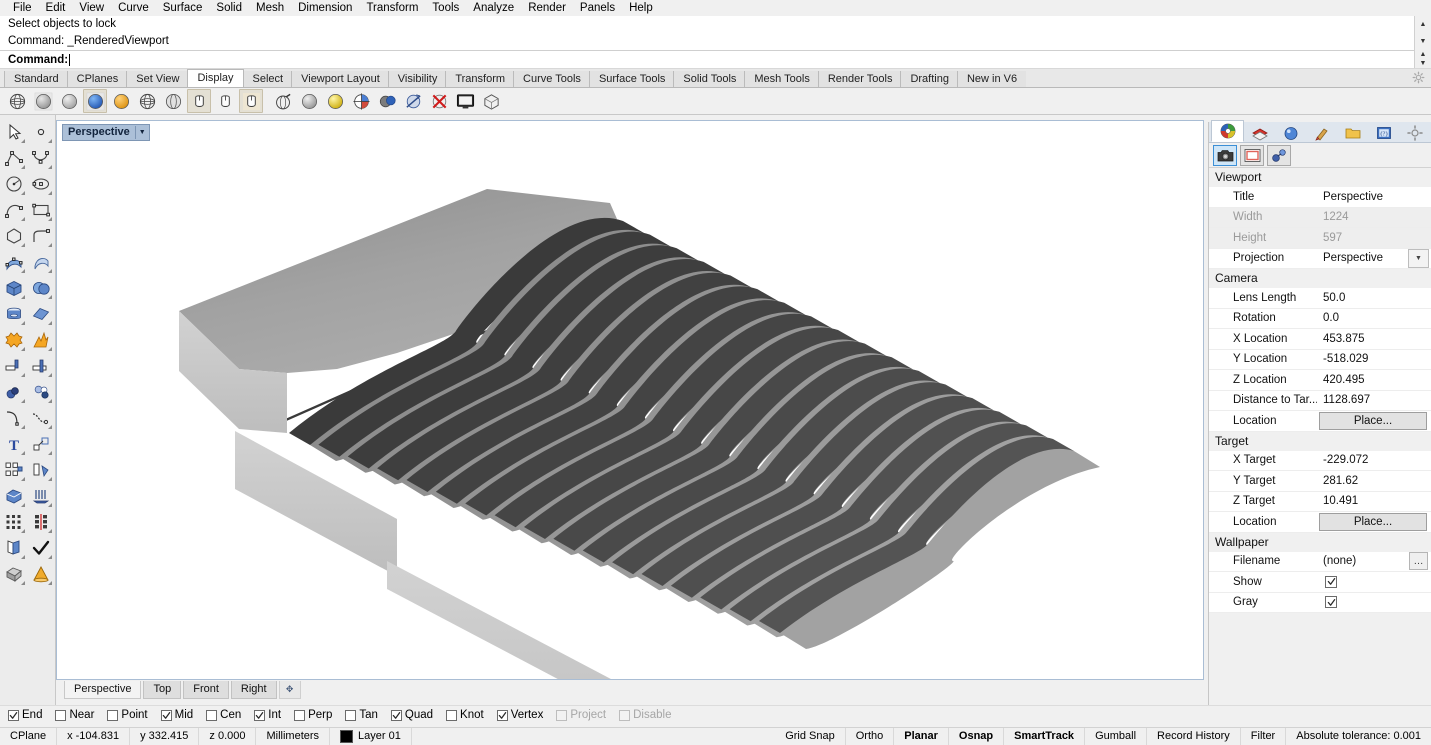  What do you see at coordinates (40, 418) in the screenshot?
I see `blend-curve-icon` at bounding box center [40, 418].